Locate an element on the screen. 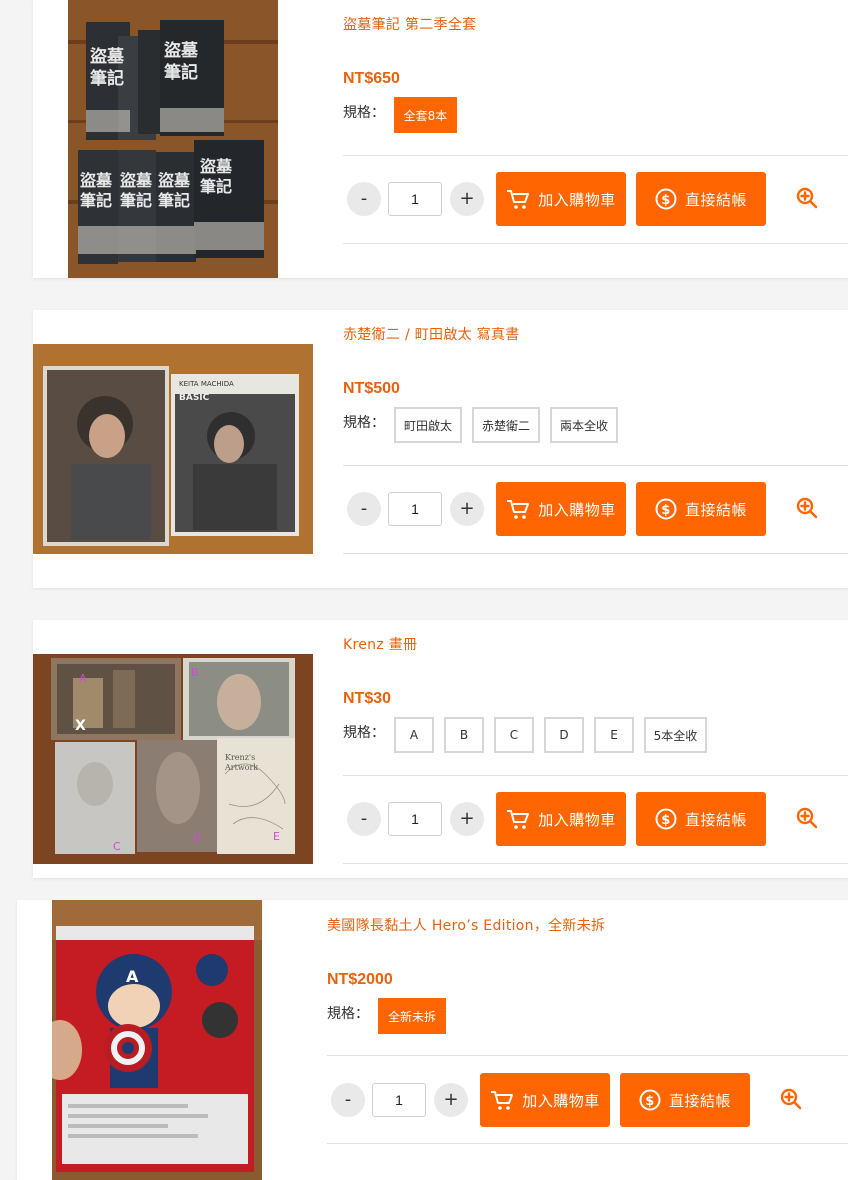  svg-text: B is located at coordinates (195, 672).